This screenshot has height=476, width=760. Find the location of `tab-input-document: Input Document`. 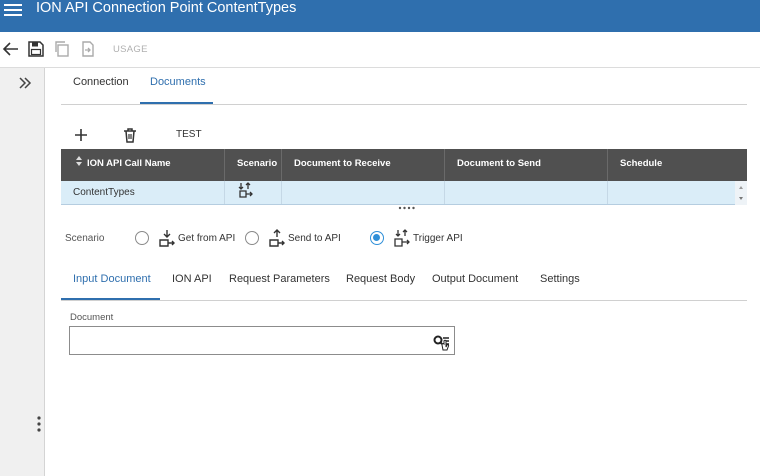

tab-input-document: Input Document is located at coordinates (112, 279).